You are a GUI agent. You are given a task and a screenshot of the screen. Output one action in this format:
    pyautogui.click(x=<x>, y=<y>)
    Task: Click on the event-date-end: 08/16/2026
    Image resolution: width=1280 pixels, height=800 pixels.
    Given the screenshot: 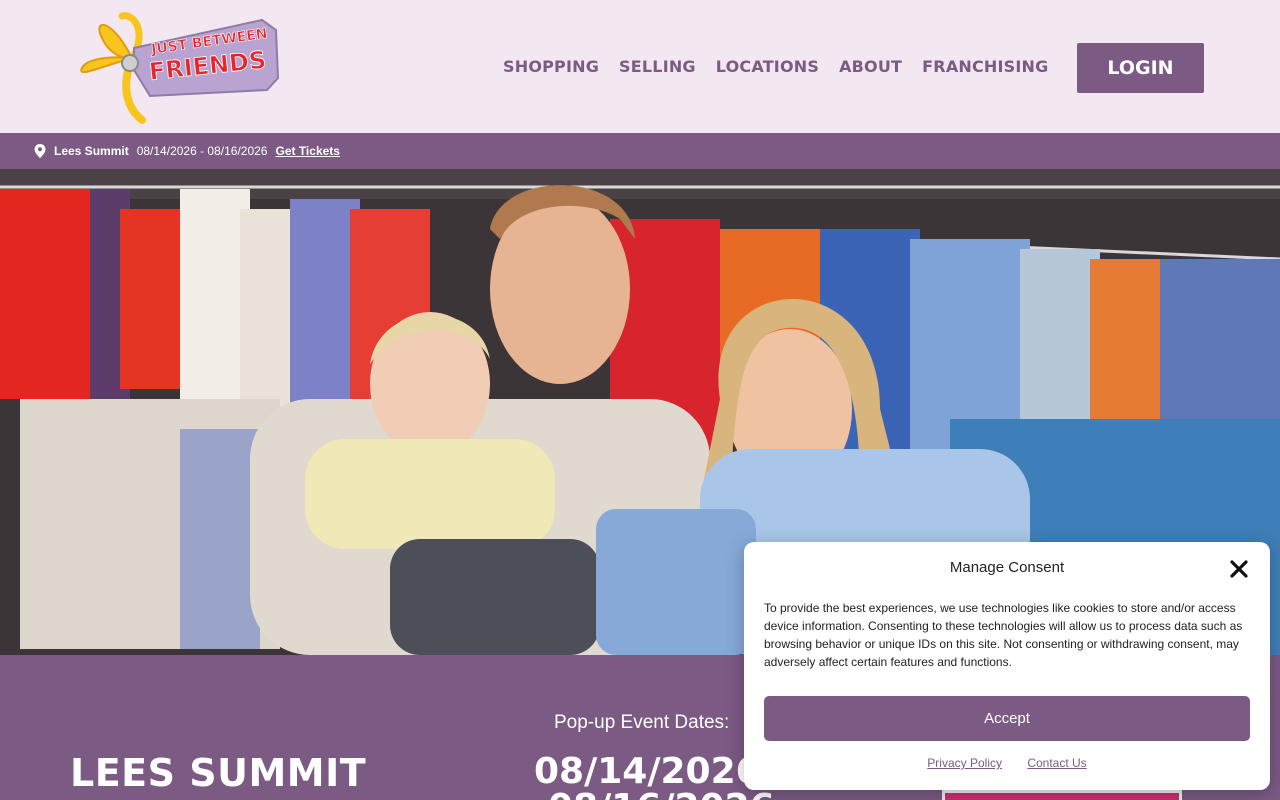 What is the action you would take?
    pyautogui.click(x=661, y=793)
    